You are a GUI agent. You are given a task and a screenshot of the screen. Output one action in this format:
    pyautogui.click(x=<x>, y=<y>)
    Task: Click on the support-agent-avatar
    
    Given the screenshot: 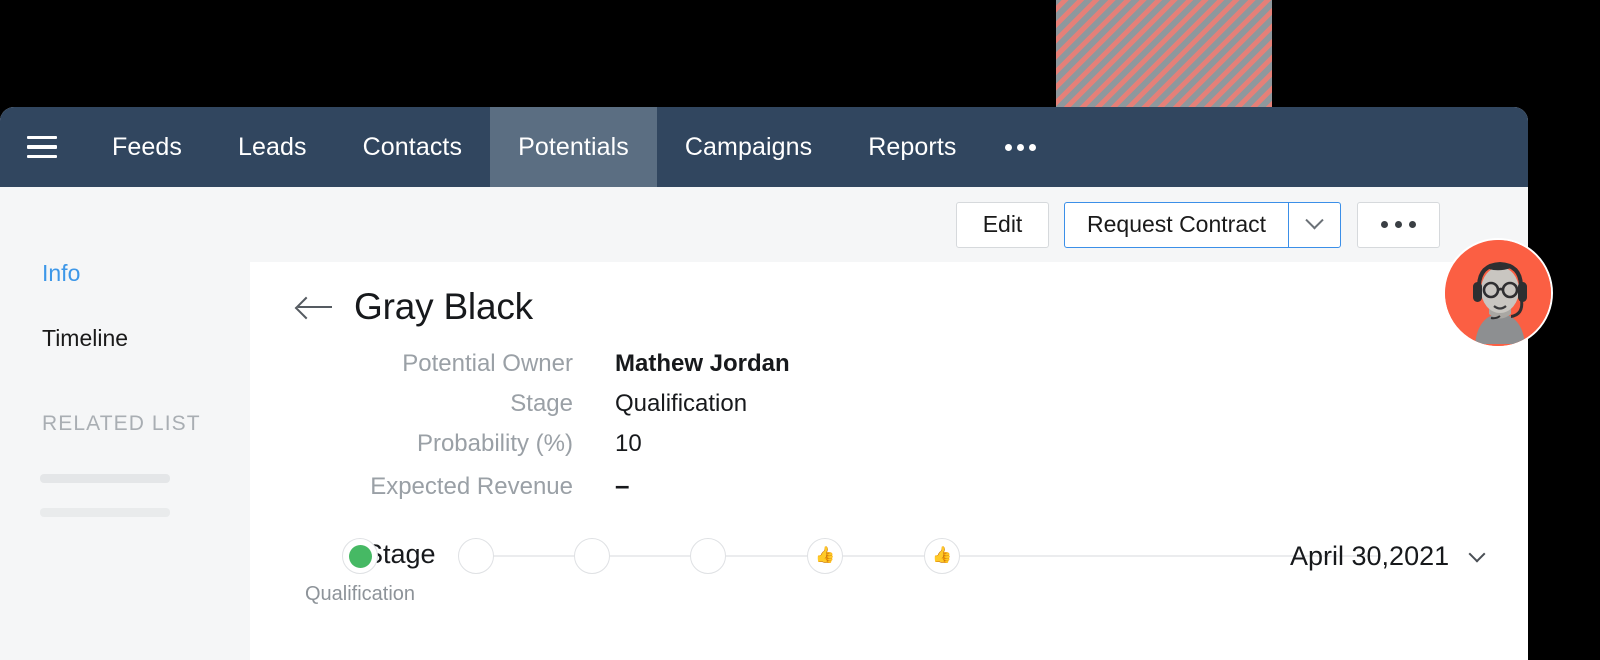 What is the action you would take?
    pyautogui.click(x=1498, y=293)
    